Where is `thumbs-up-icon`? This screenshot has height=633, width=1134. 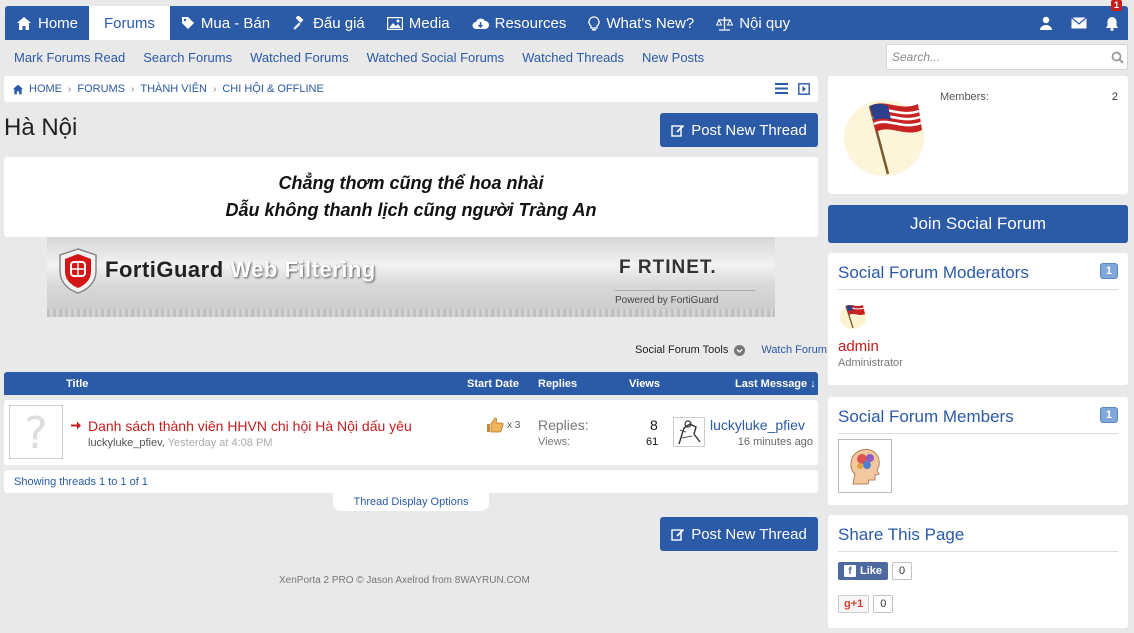 thumbs-up-icon is located at coordinates (495, 425).